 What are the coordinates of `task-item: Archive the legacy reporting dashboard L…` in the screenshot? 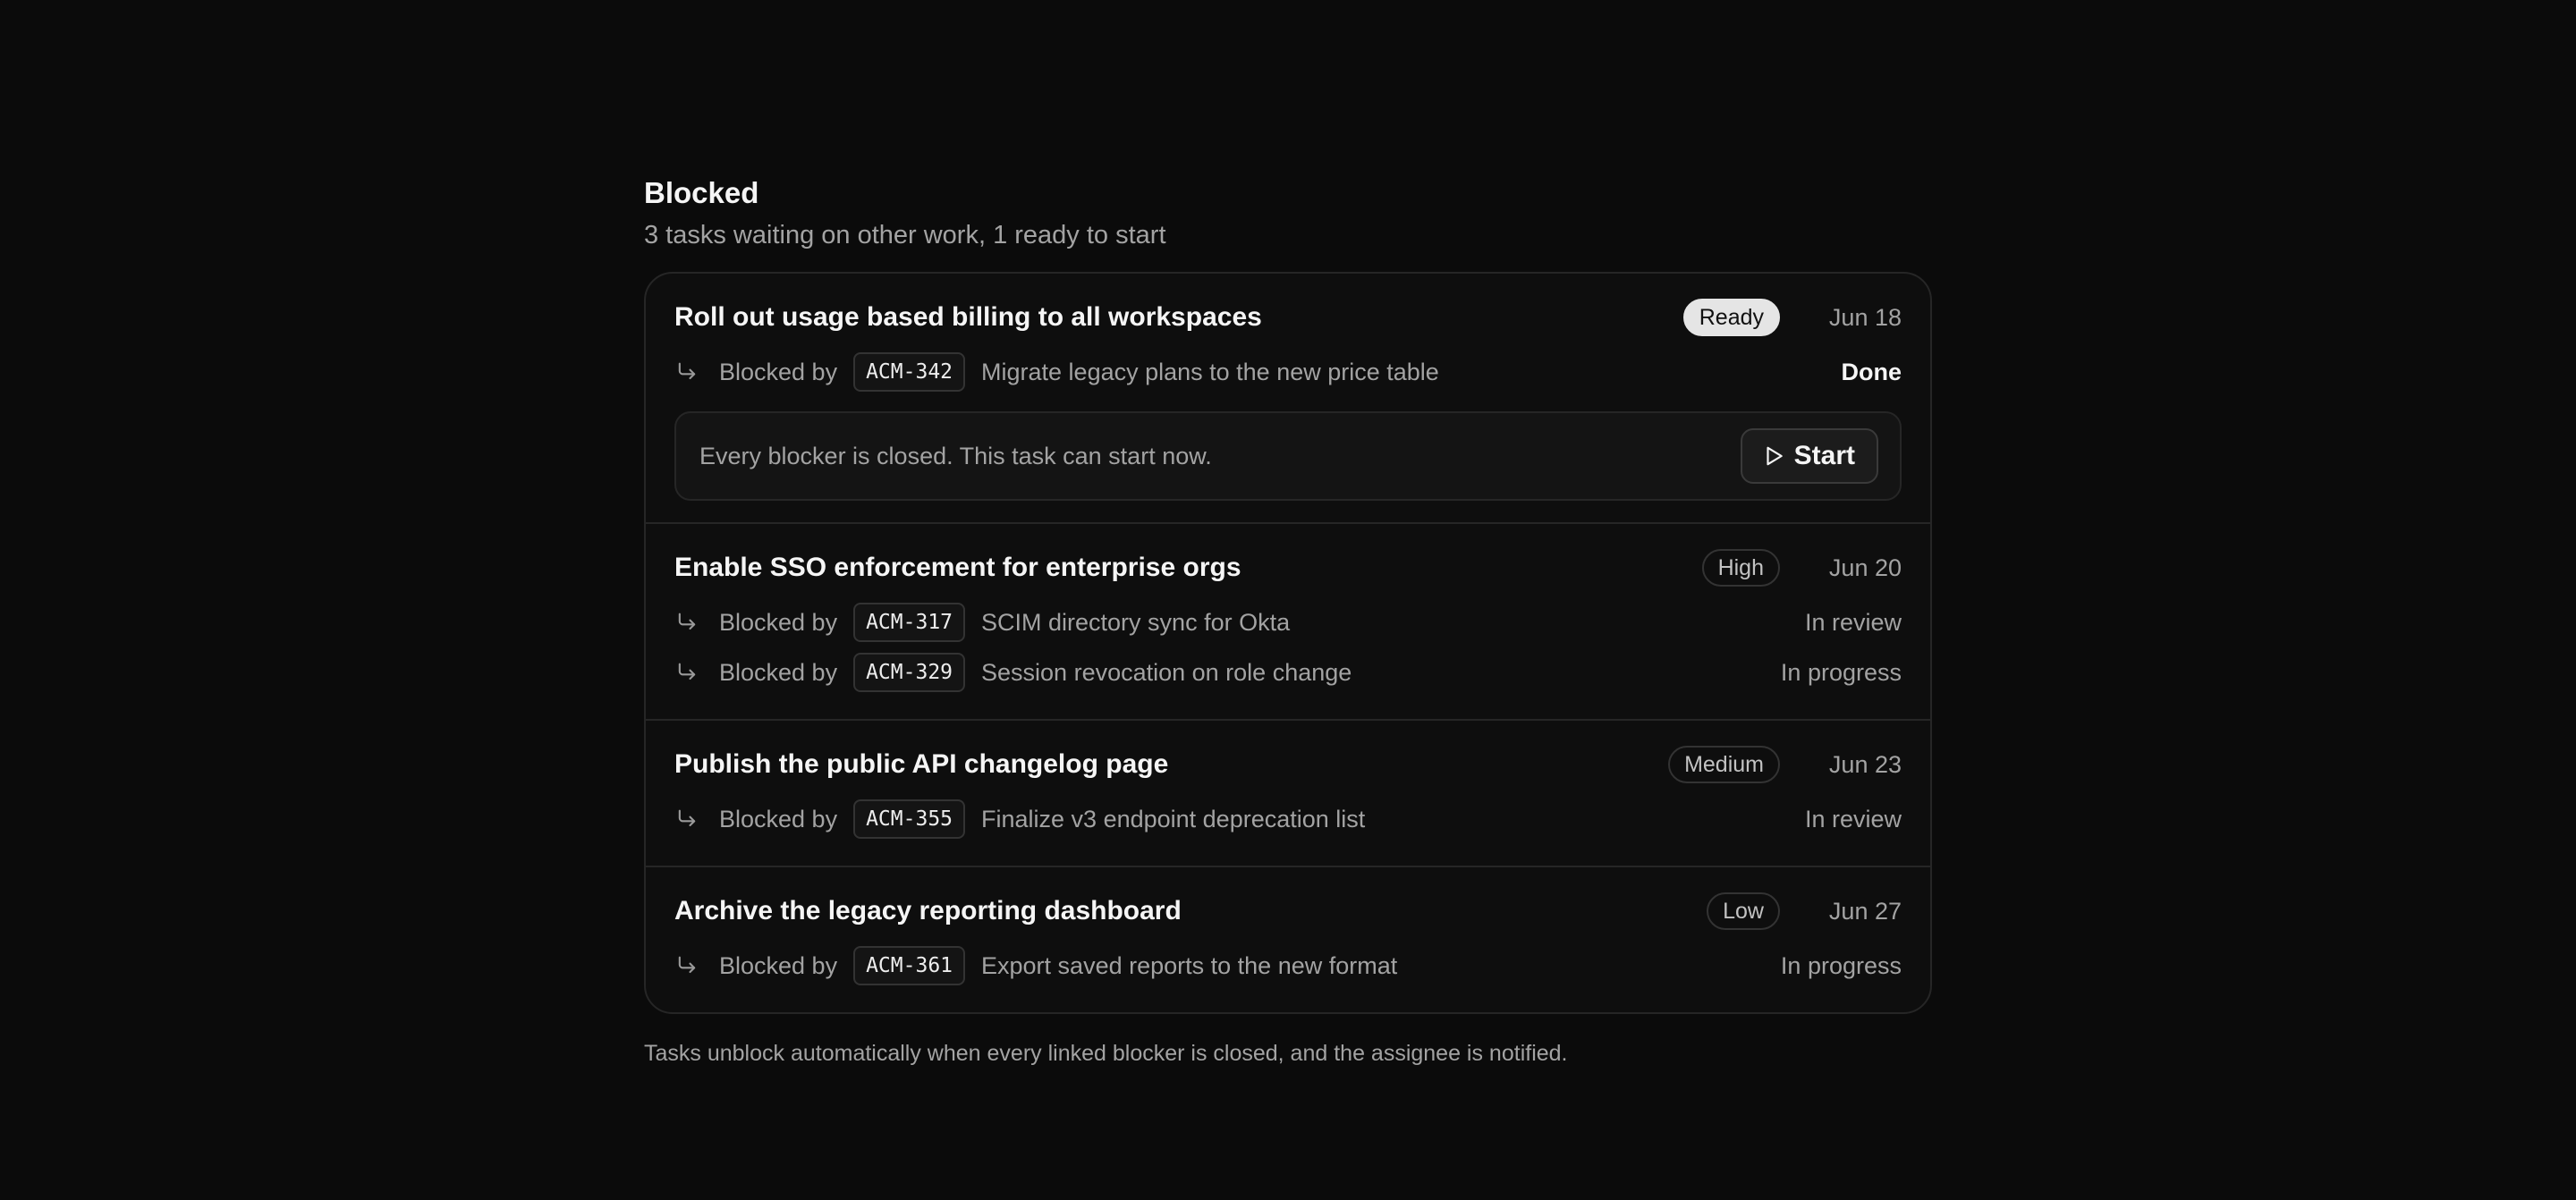 It's located at (1288, 939).